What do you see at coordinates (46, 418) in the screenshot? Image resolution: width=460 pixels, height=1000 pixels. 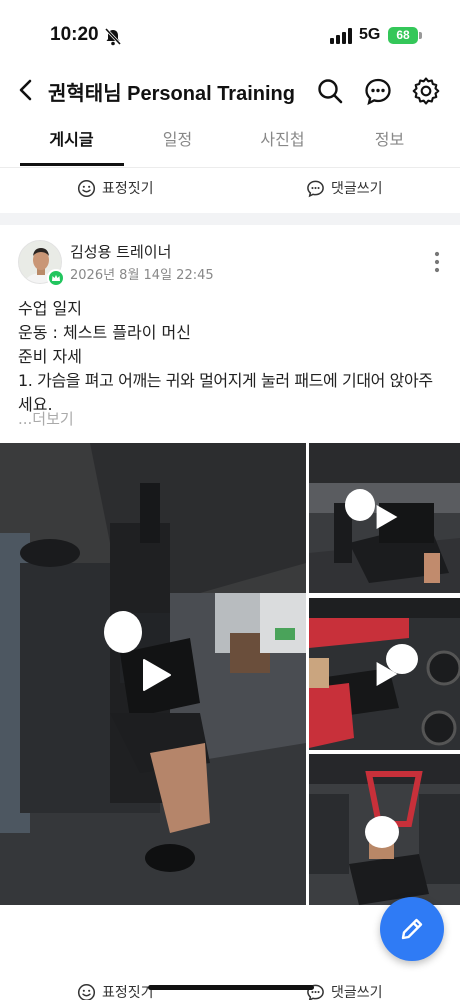 I see `see-more-link: ...더보기` at bounding box center [46, 418].